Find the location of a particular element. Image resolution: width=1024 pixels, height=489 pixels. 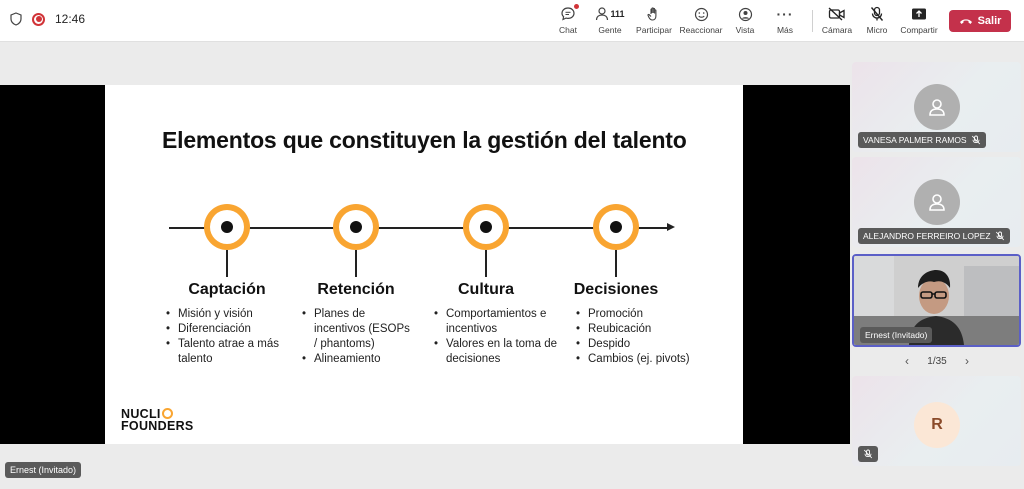

chat-label: Chat is located at coordinates (568, 30).